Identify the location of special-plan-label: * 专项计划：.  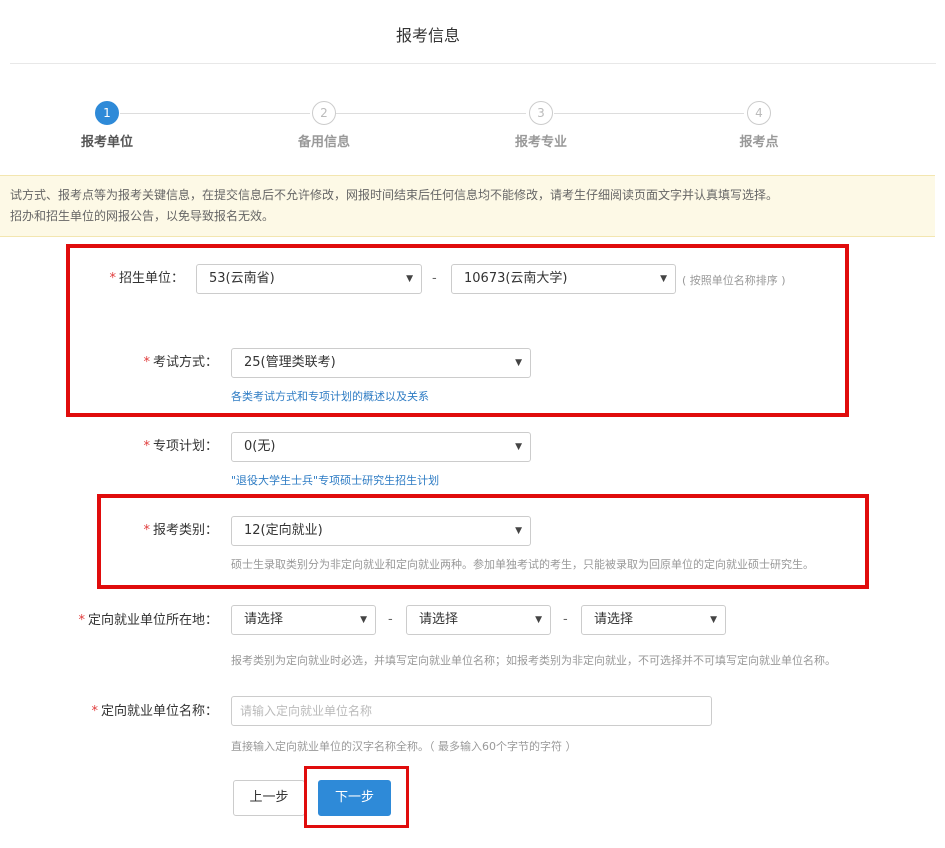
(180, 447).